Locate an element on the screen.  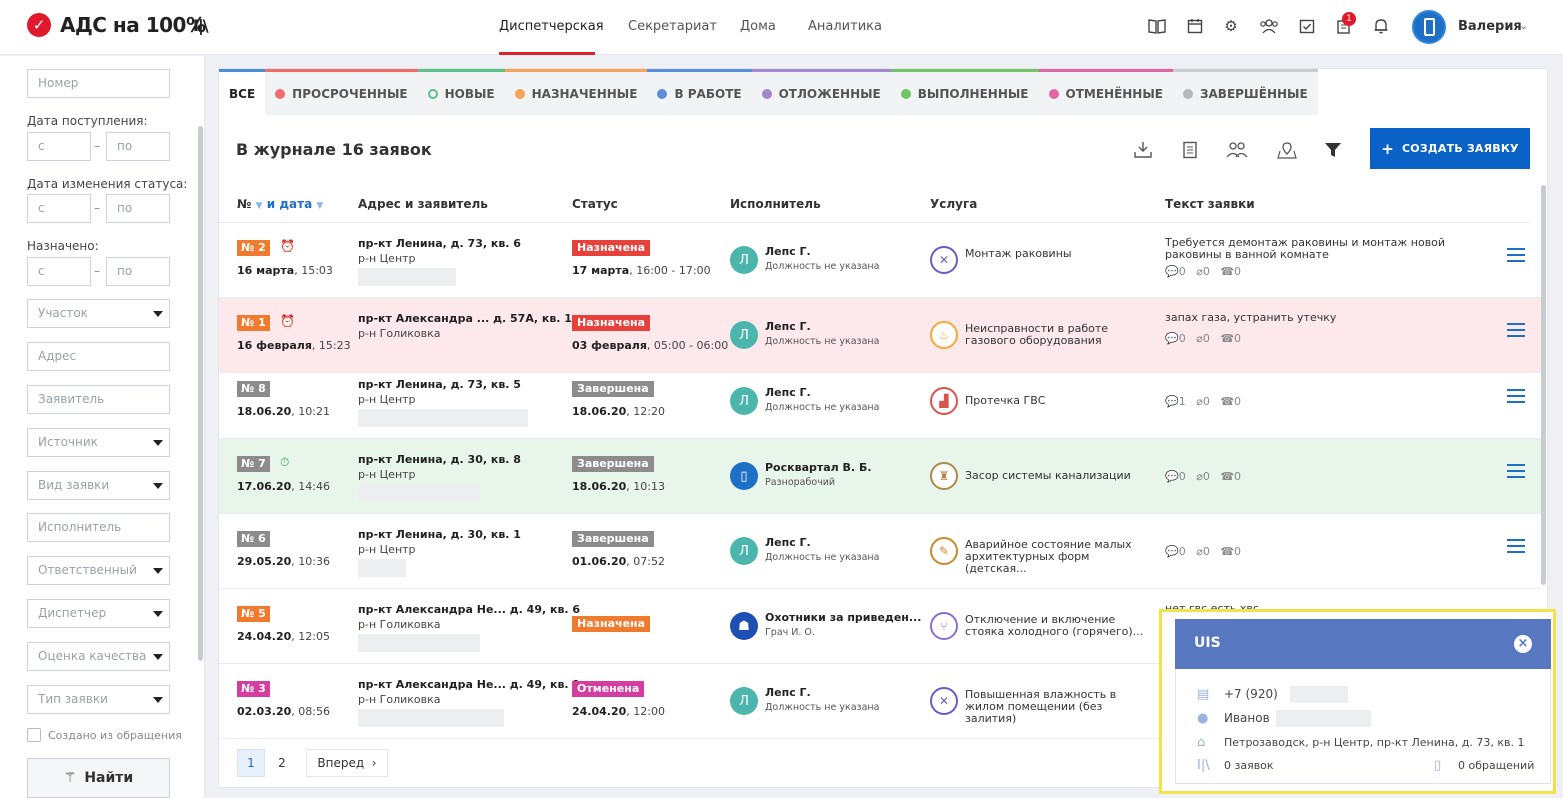
report-icon is located at coordinates (1190, 150).